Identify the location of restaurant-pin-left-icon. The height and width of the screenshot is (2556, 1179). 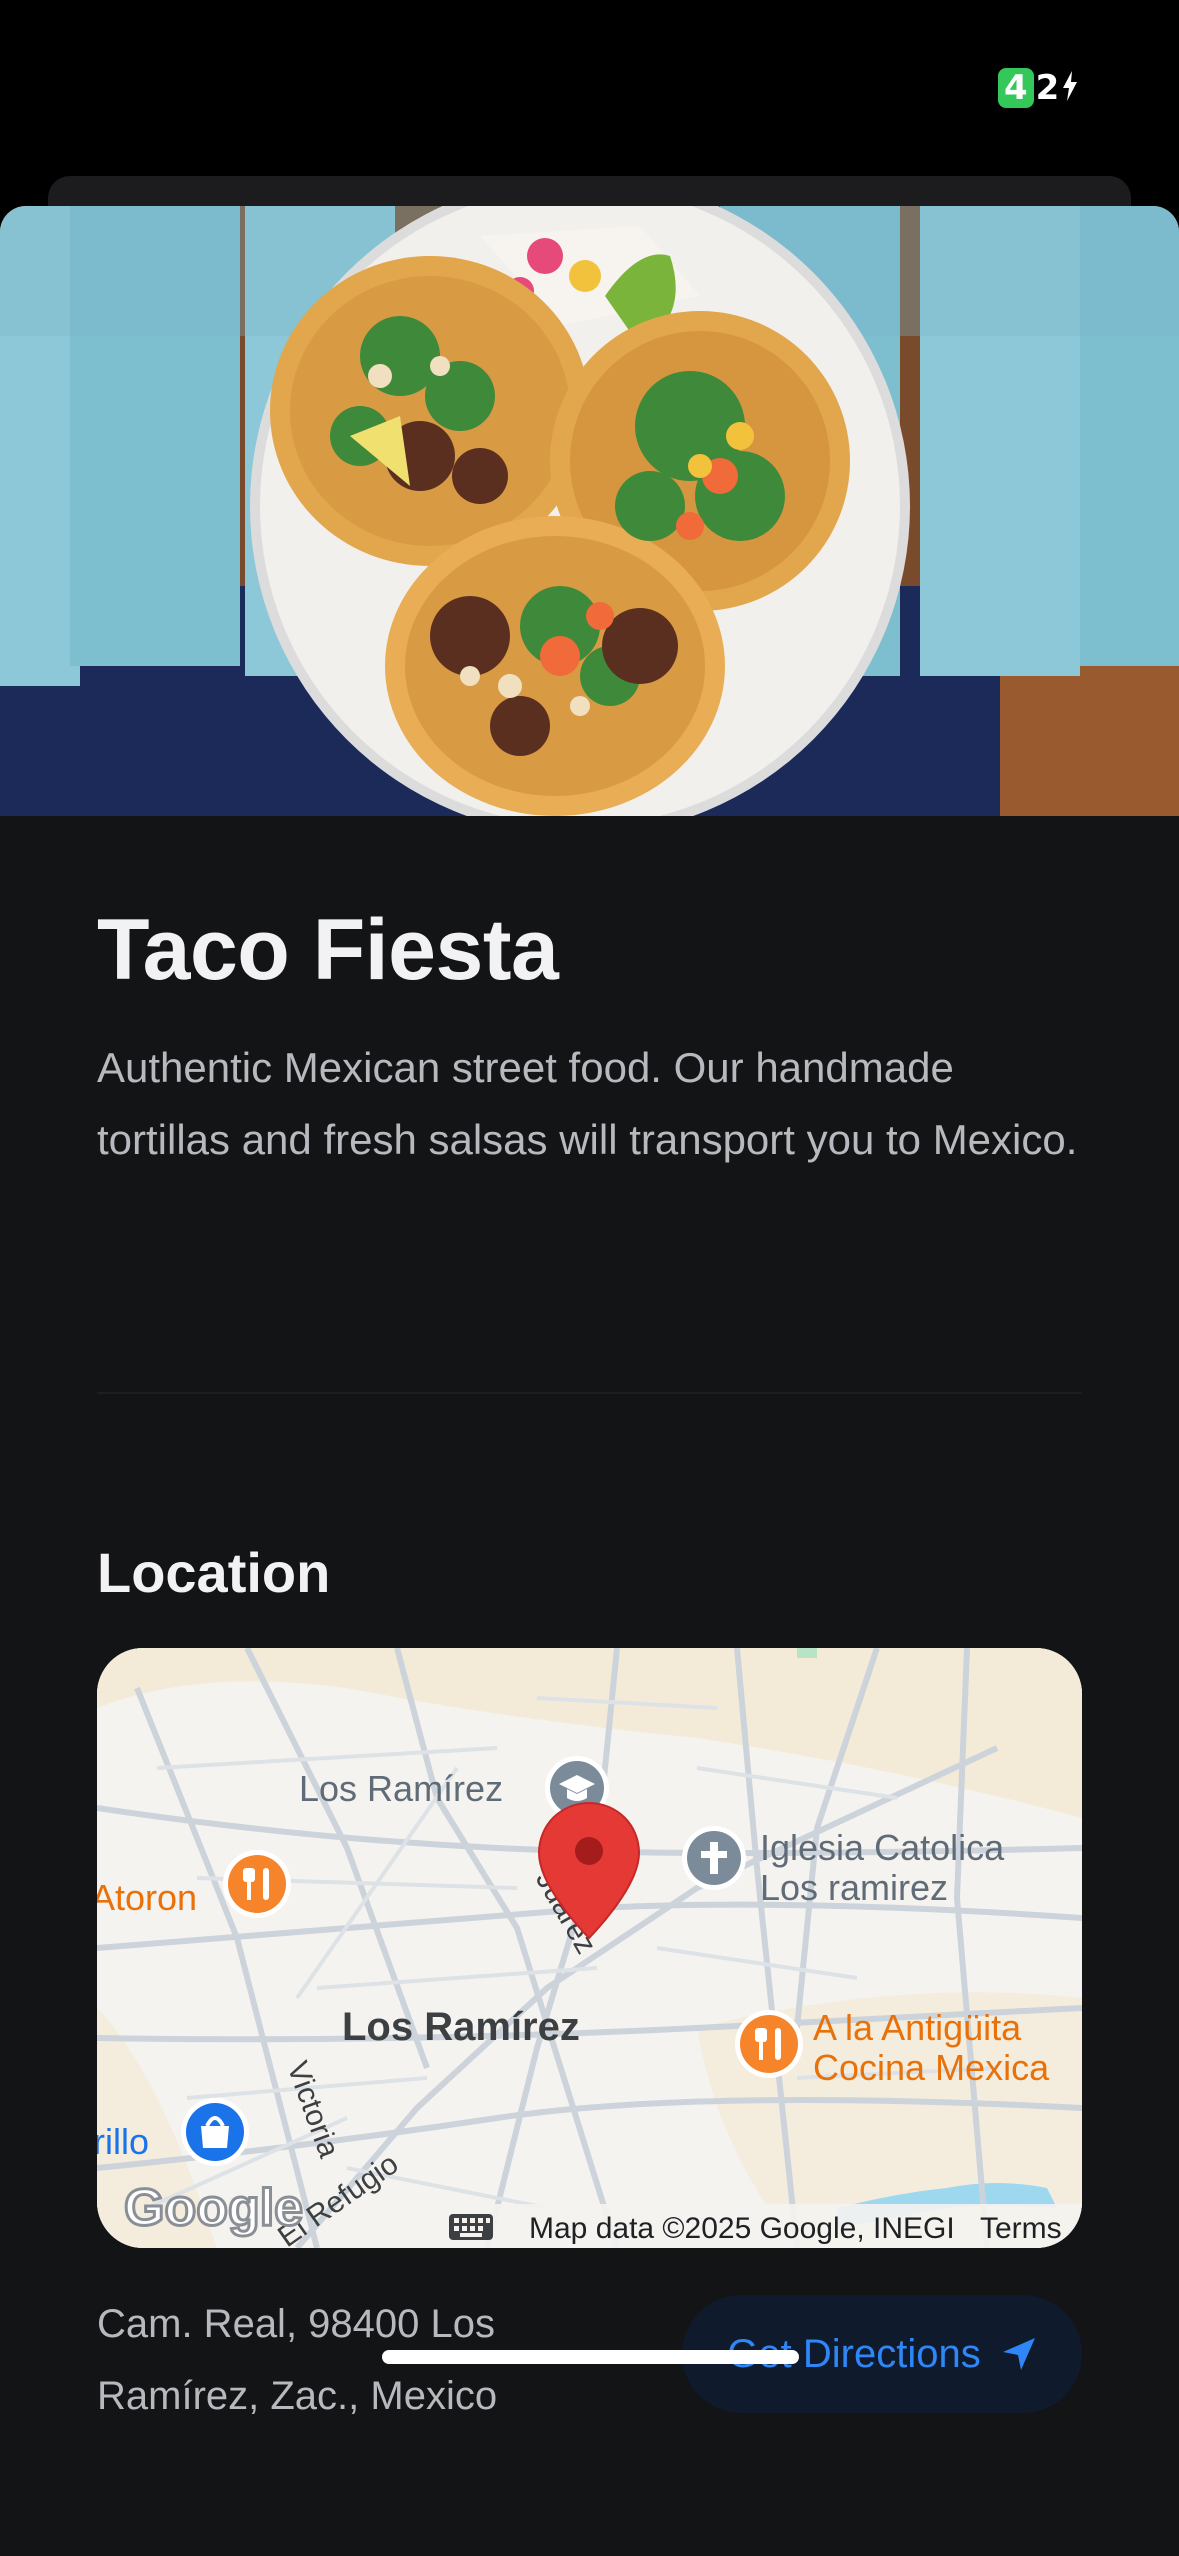
(257, 1884).